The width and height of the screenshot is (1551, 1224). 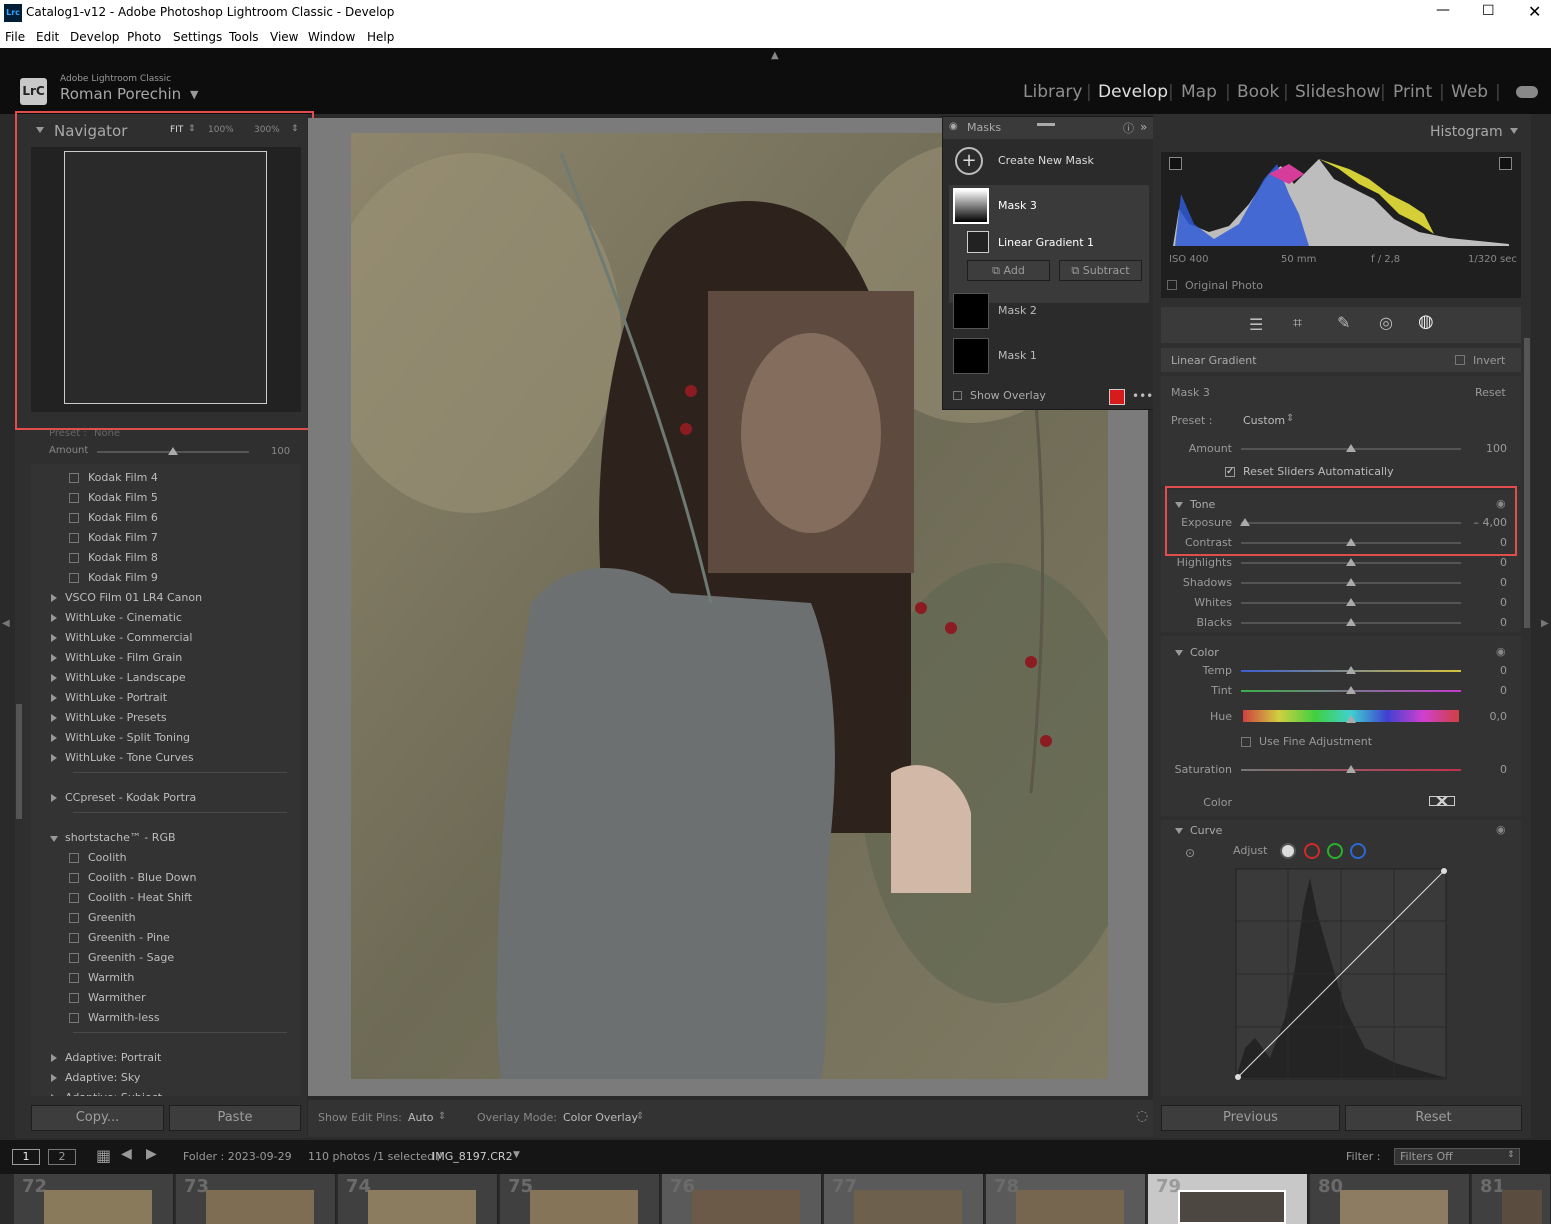 What do you see at coordinates (472, 1156) in the screenshot?
I see `current-filename: IMG_8197.CR2` at bounding box center [472, 1156].